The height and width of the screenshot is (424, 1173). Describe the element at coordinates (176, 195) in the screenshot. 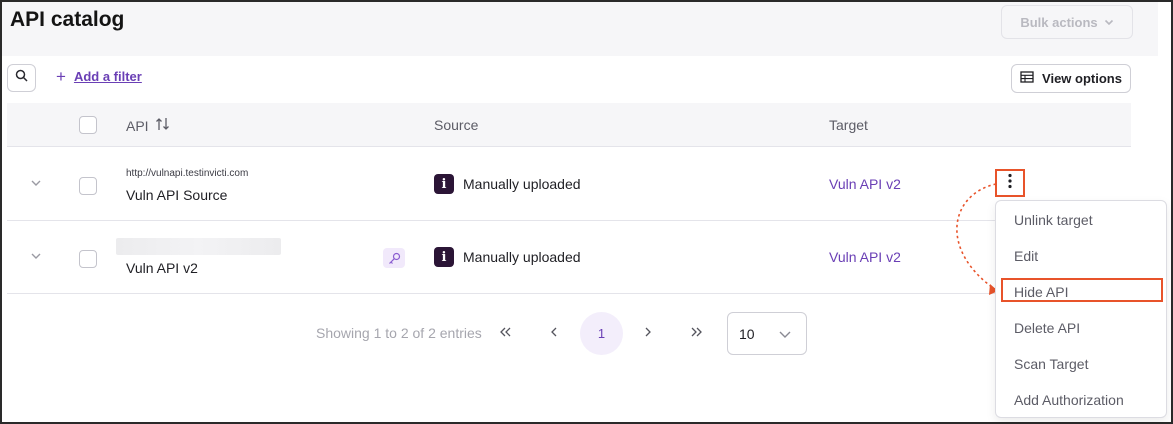

I see `api-name: Vuln API Source` at that location.